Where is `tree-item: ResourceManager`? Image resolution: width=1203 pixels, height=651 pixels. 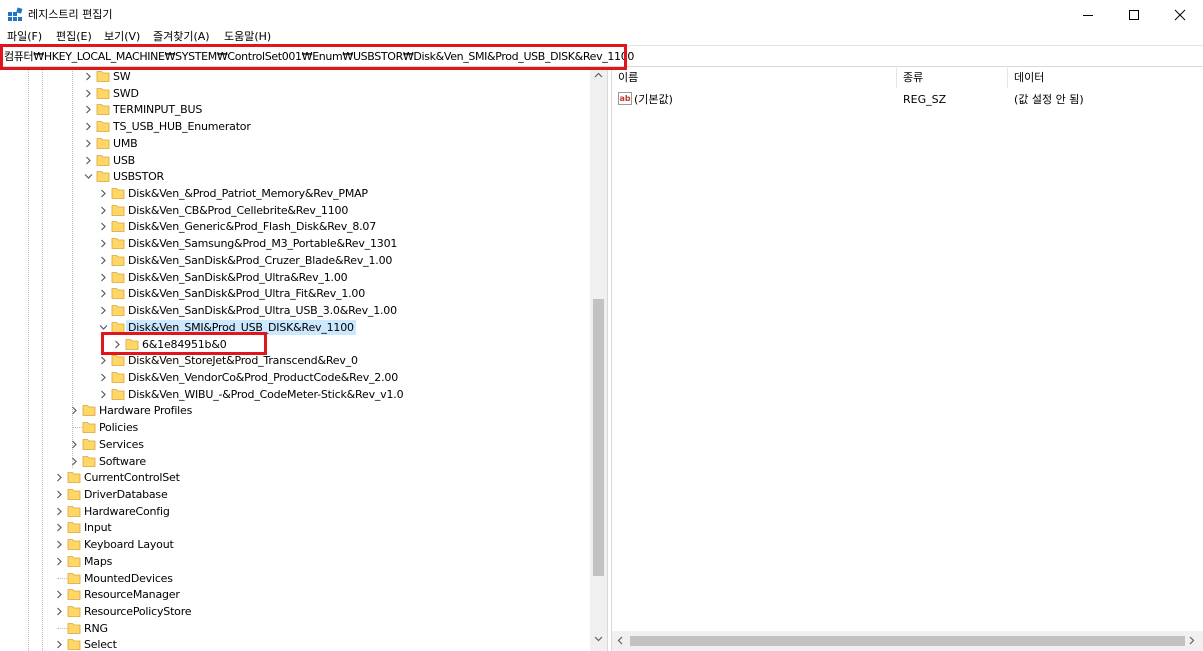 tree-item: ResourceManager is located at coordinates (295, 594).